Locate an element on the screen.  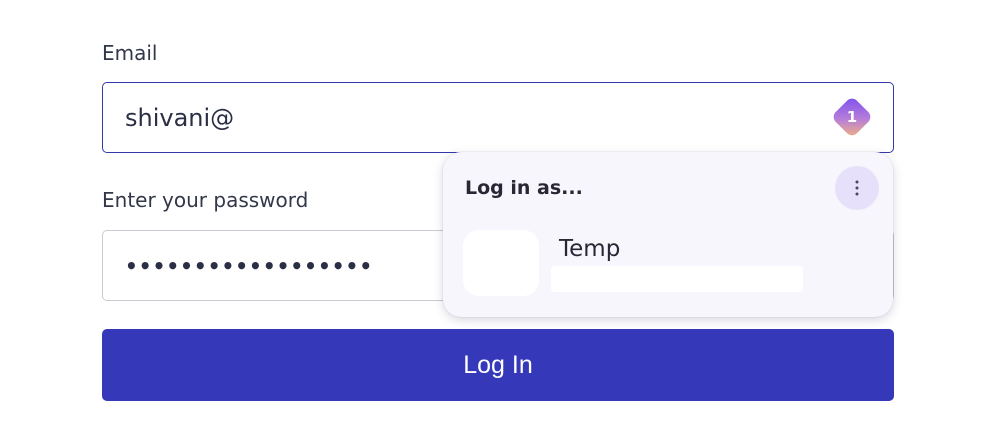
password-input-value: •••••••••••••••••• is located at coordinates (249, 265).